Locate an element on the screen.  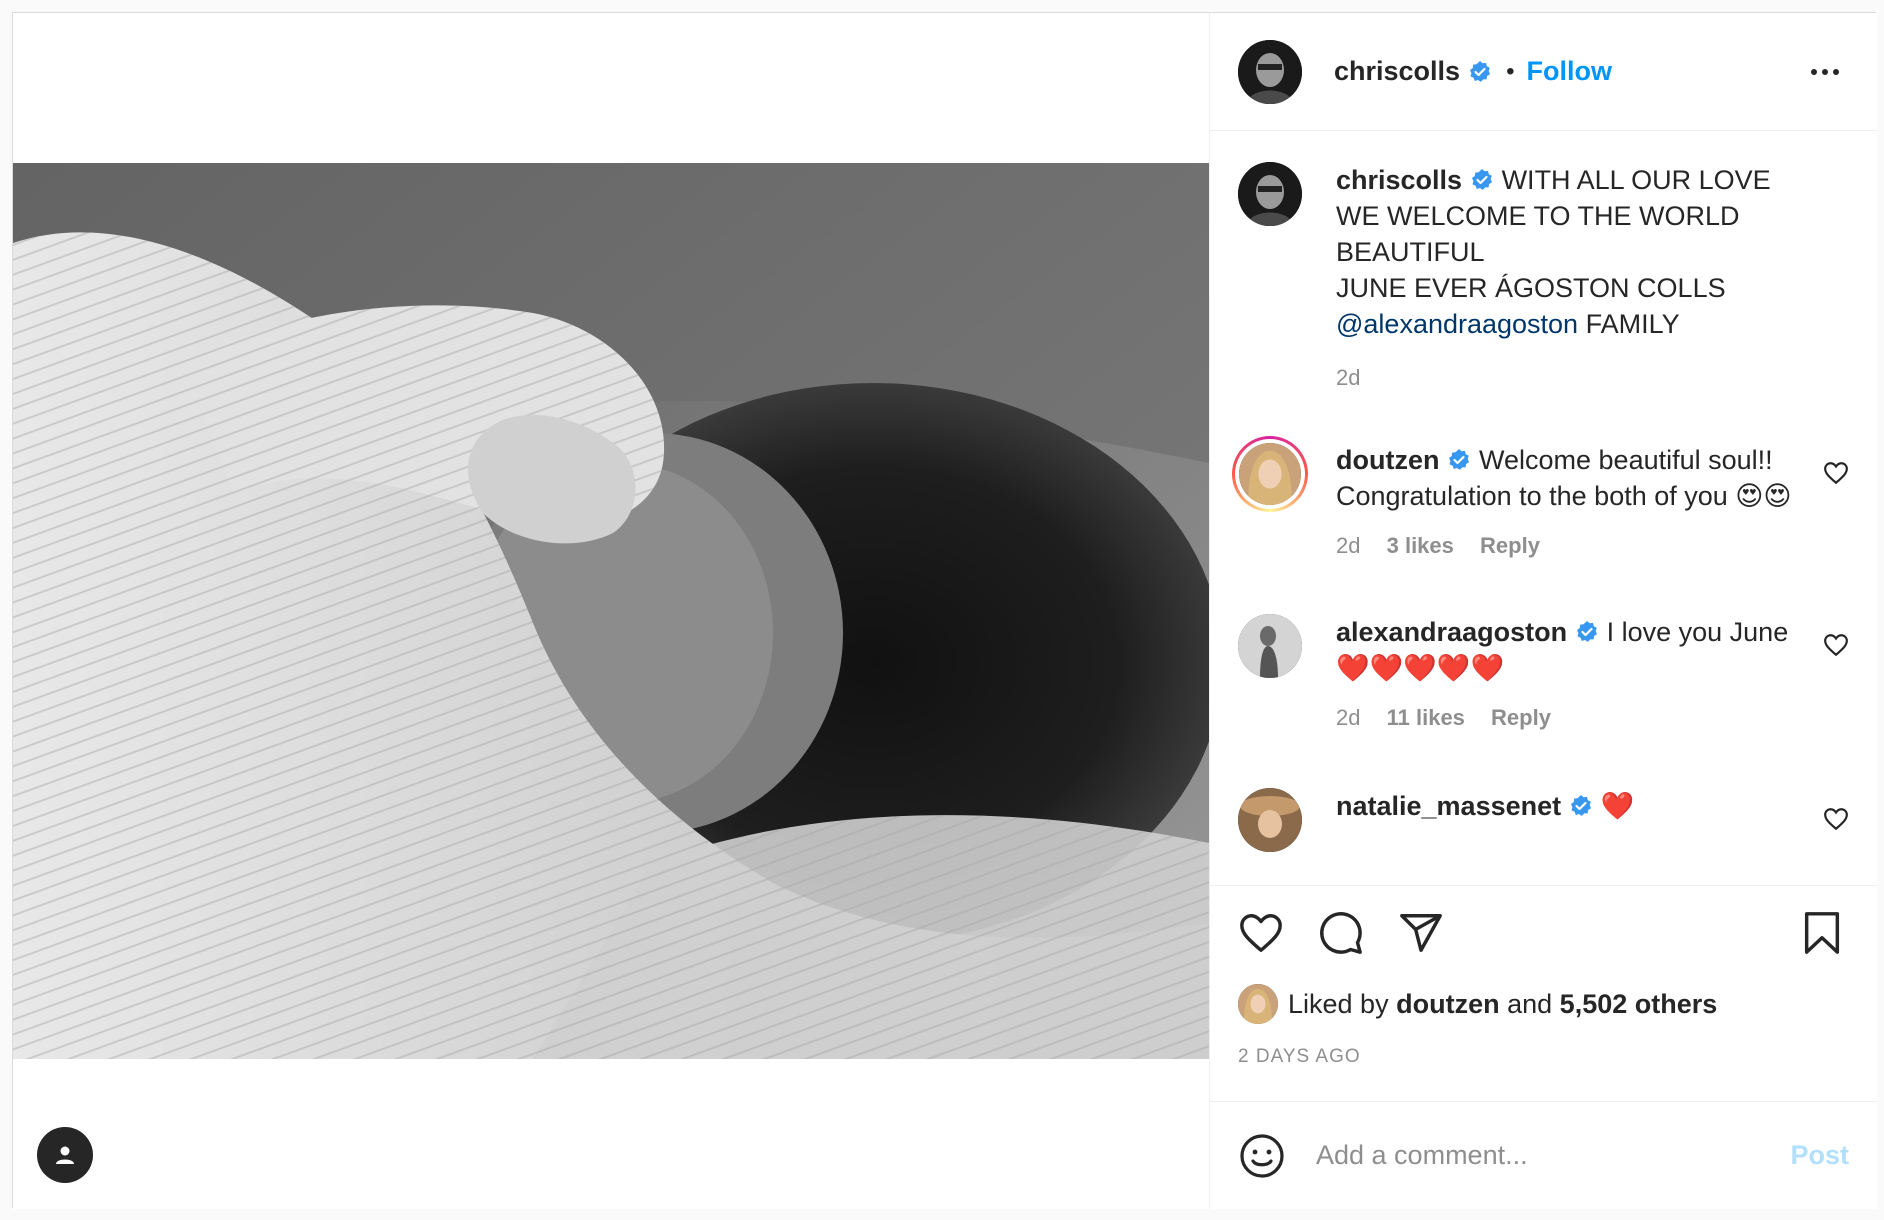
comment-button is located at coordinates (1341, 933).